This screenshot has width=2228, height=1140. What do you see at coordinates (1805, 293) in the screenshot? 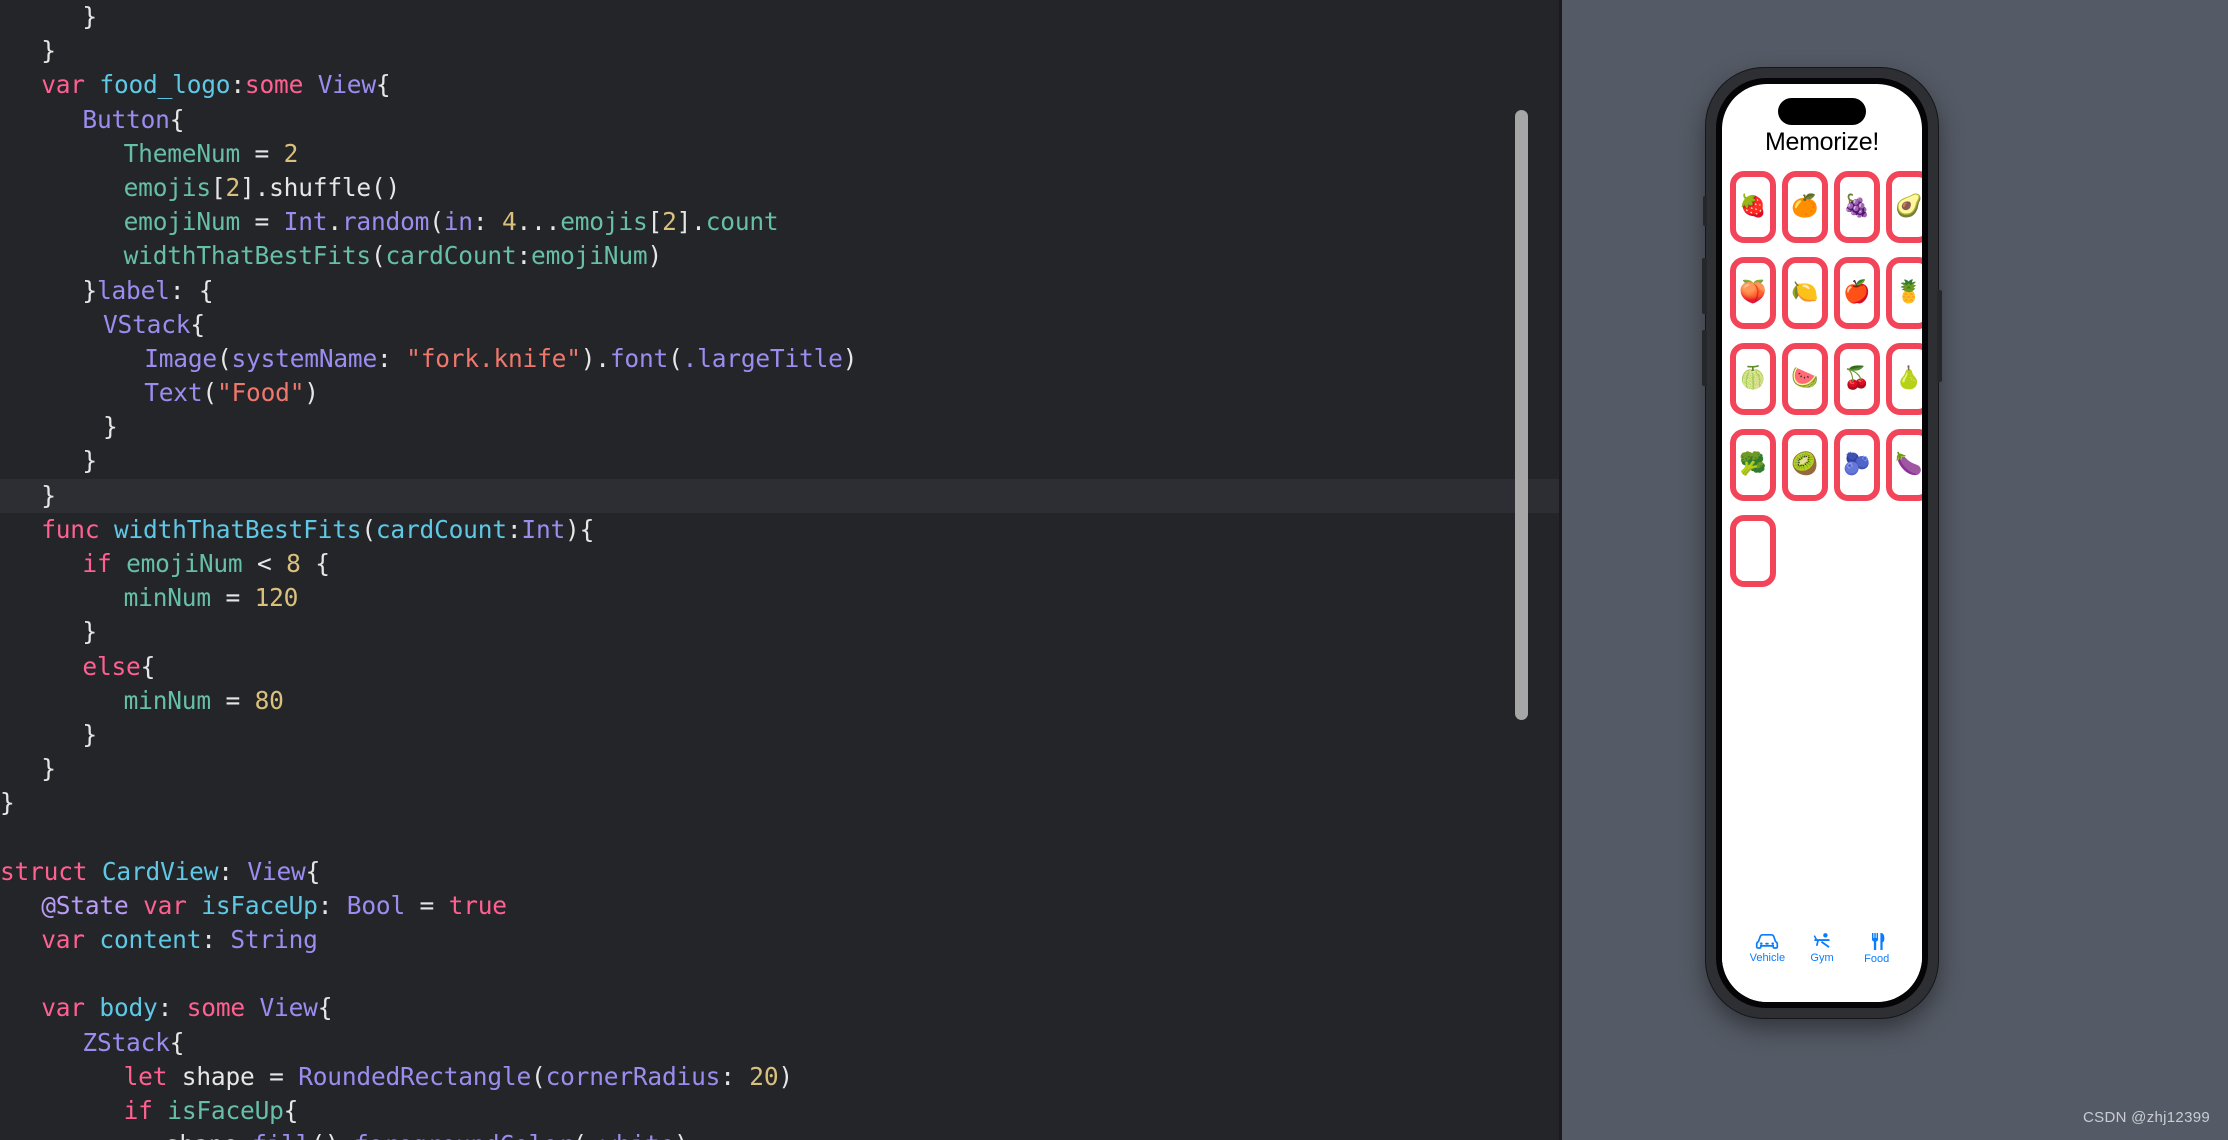
I see `memory-card: 🍋` at bounding box center [1805, 293].